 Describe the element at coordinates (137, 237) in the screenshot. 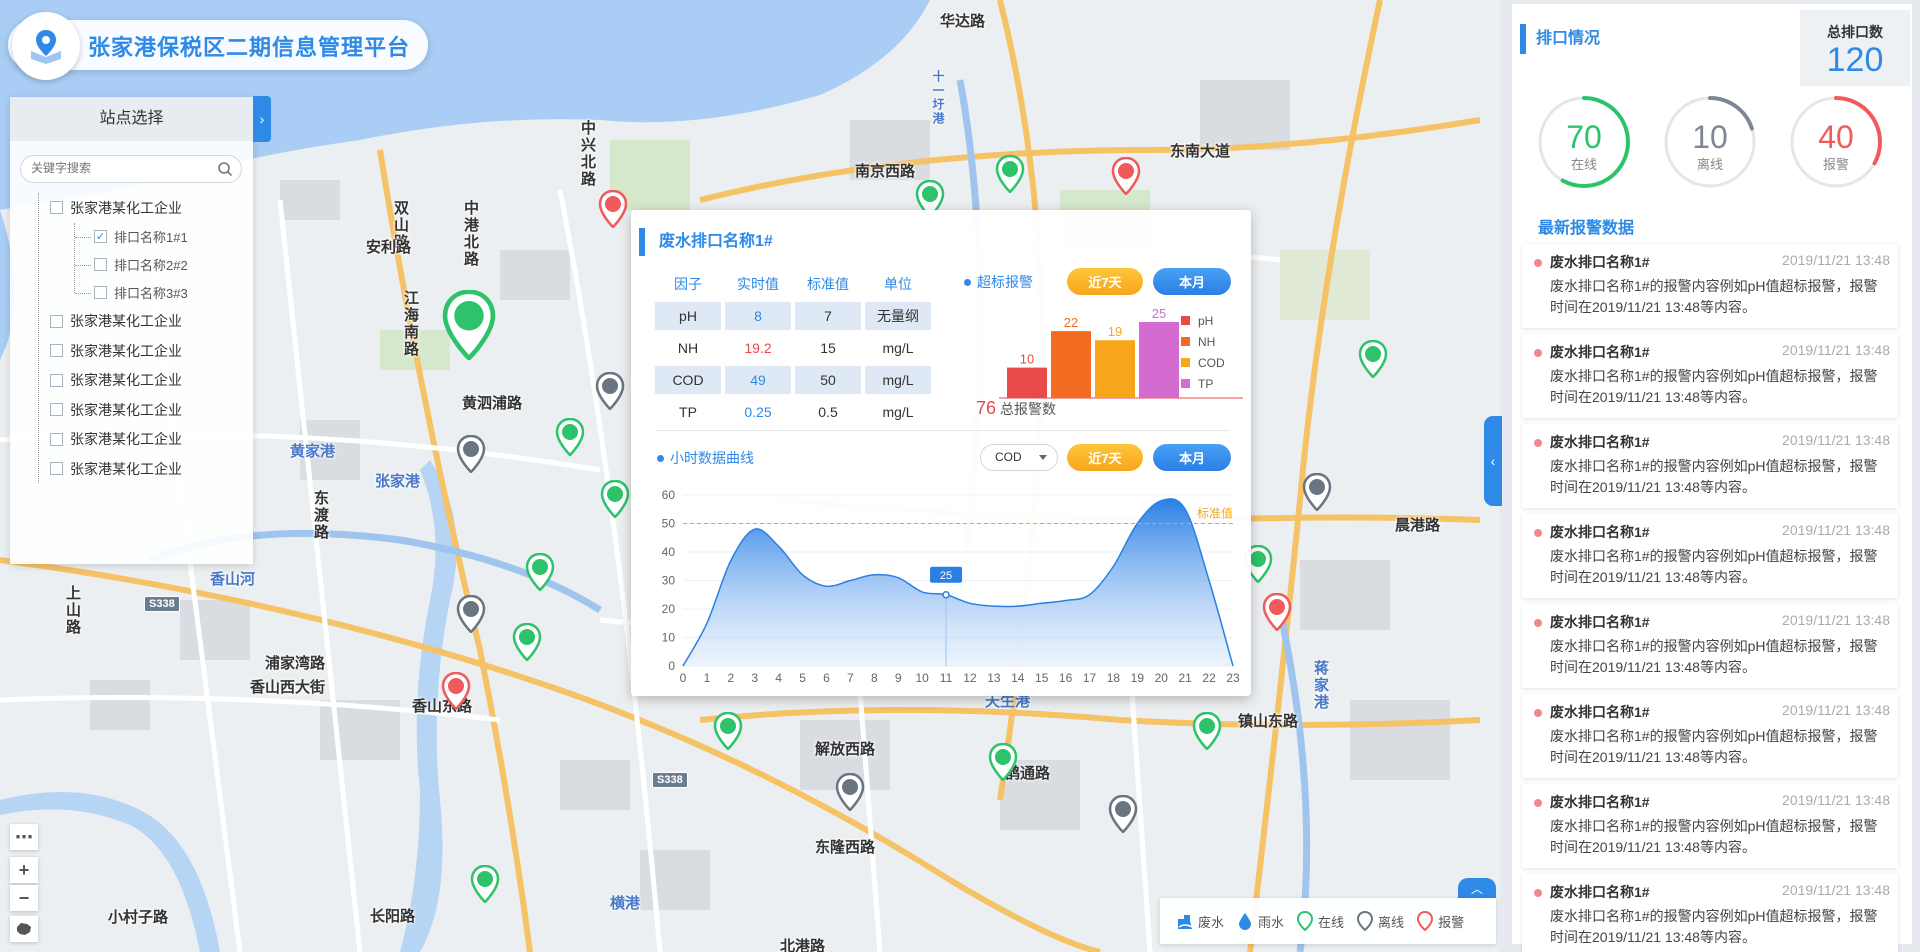

I see `tree-item-outlet: ✓ 排口名称1#1` at that location.